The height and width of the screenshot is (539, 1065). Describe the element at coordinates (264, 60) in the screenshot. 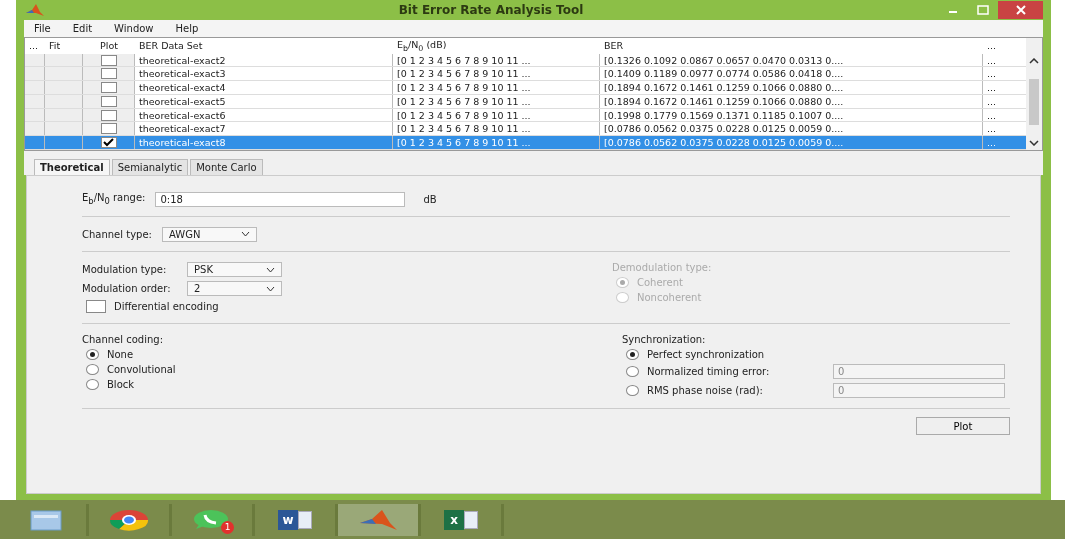

I see `table-cell: theoretical-exact2` at that location.